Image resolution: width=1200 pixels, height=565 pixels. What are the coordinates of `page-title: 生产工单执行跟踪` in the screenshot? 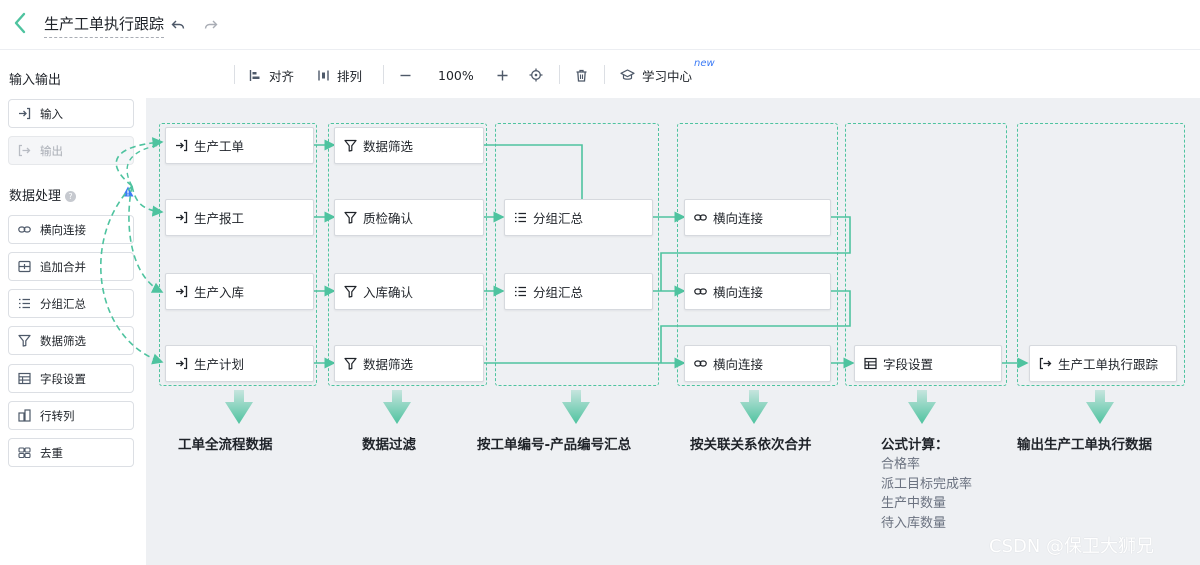 It's located at (104, 25).